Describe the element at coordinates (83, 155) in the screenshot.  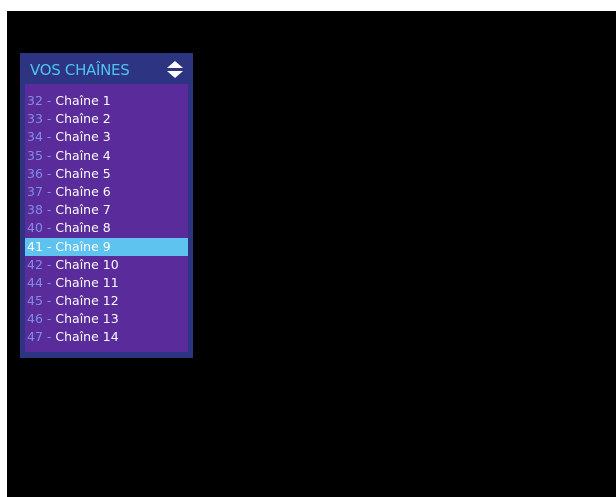
I see `channel-name: Chaîne 4` at that location.